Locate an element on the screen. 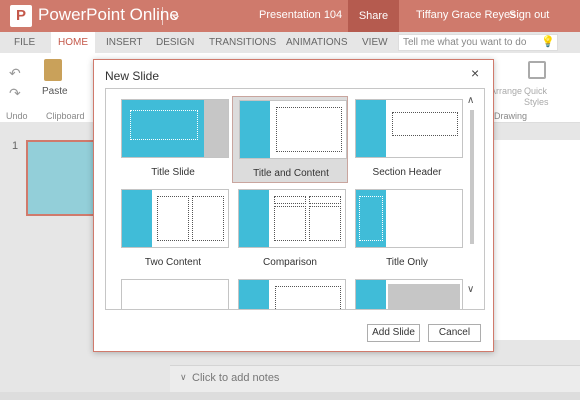  layout-name: Two Content is located at coordinates (173, 262).